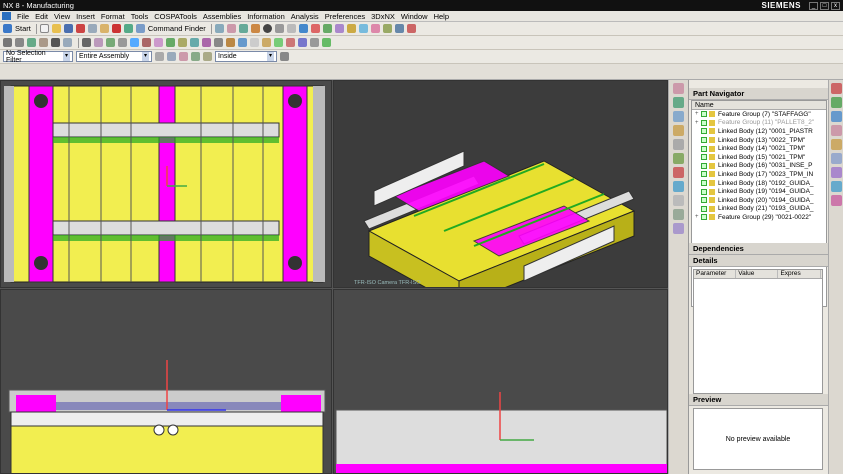 The width and height of the screenshot is (843, 474). Describe the element at coordinates (291, 28) in the screenshot. I see `orient-icon` at that location.